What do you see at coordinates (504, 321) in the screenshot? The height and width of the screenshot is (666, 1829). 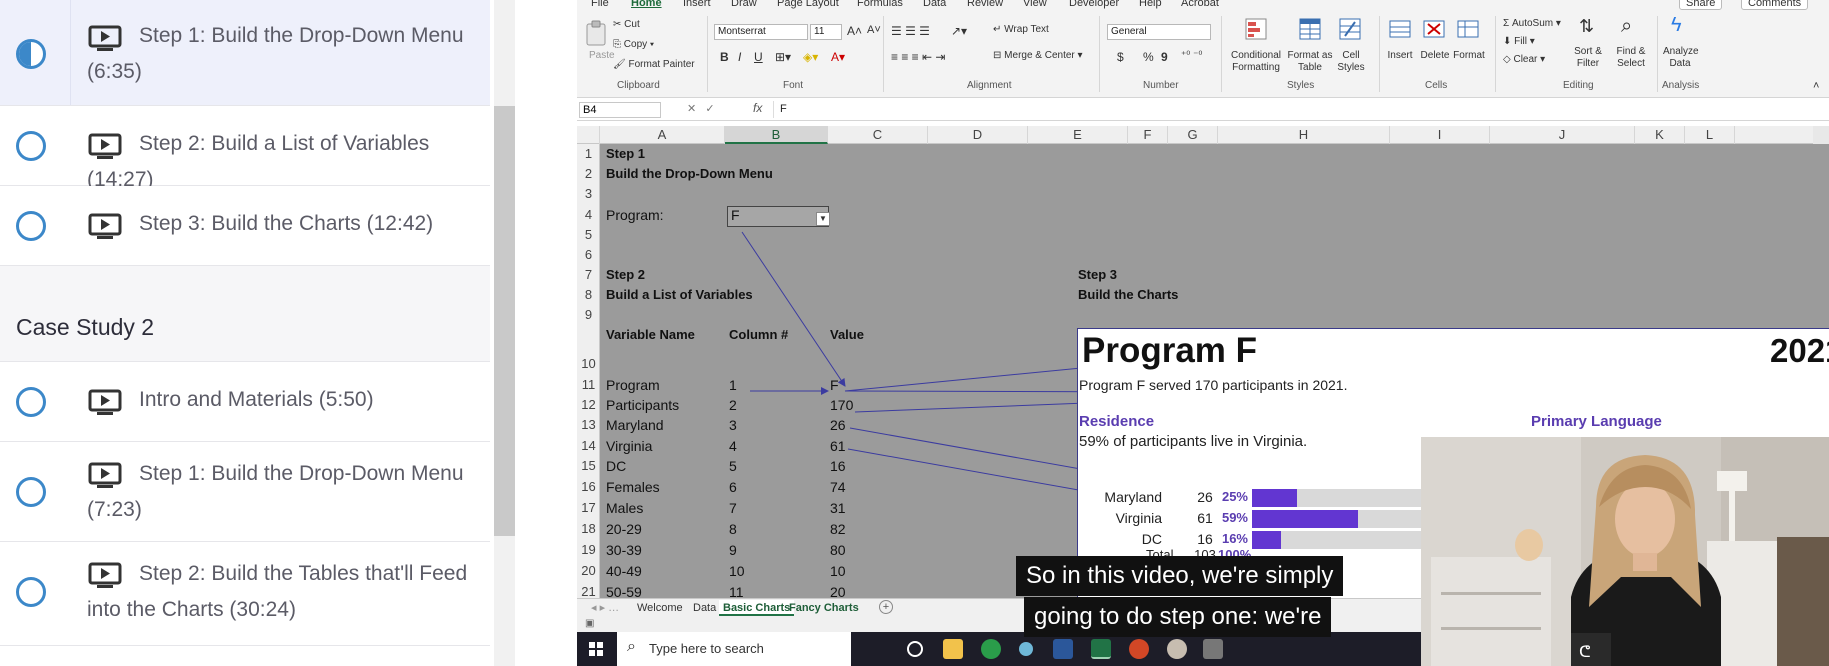 I see `sidebar-scrollbar-thumb` at bounding box center [504, 321].